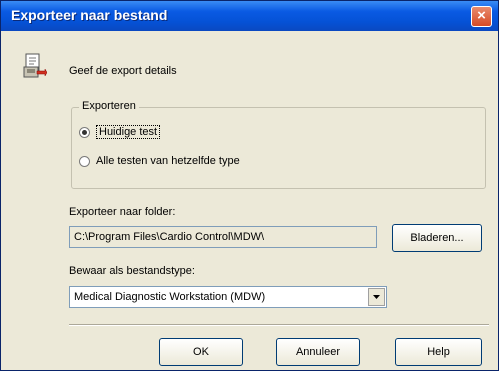 The height and width of the screenshot is (371, 499). What do you see at coordinates (123, 71) in the screenshot?
I see `header-instruction: Geef de export details` at bounding box center [123, 71].